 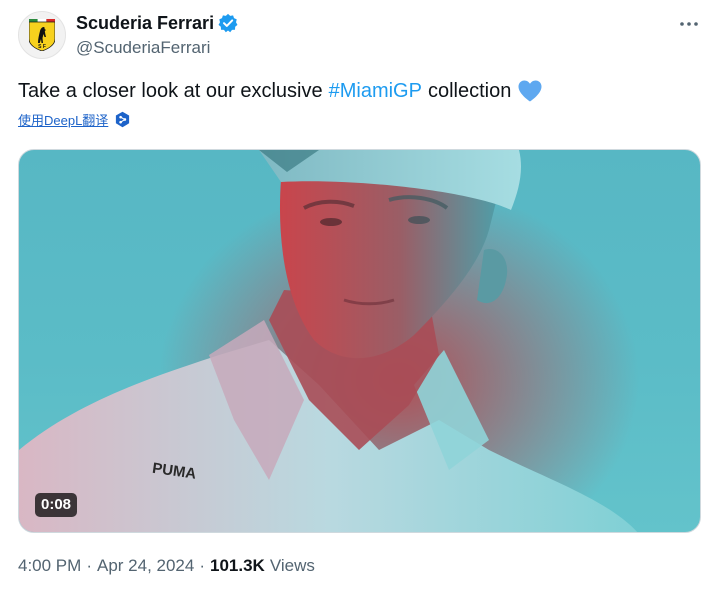 I want to click on translate-row: 使用DeepL翻译, so click(x=74, y=119).